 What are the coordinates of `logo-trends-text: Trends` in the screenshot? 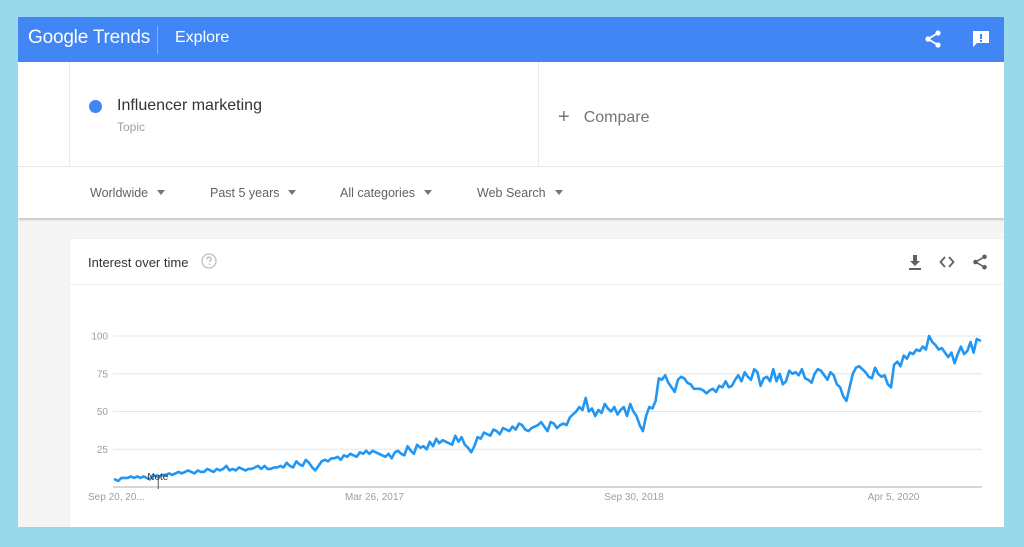 It's located at (121, 37).